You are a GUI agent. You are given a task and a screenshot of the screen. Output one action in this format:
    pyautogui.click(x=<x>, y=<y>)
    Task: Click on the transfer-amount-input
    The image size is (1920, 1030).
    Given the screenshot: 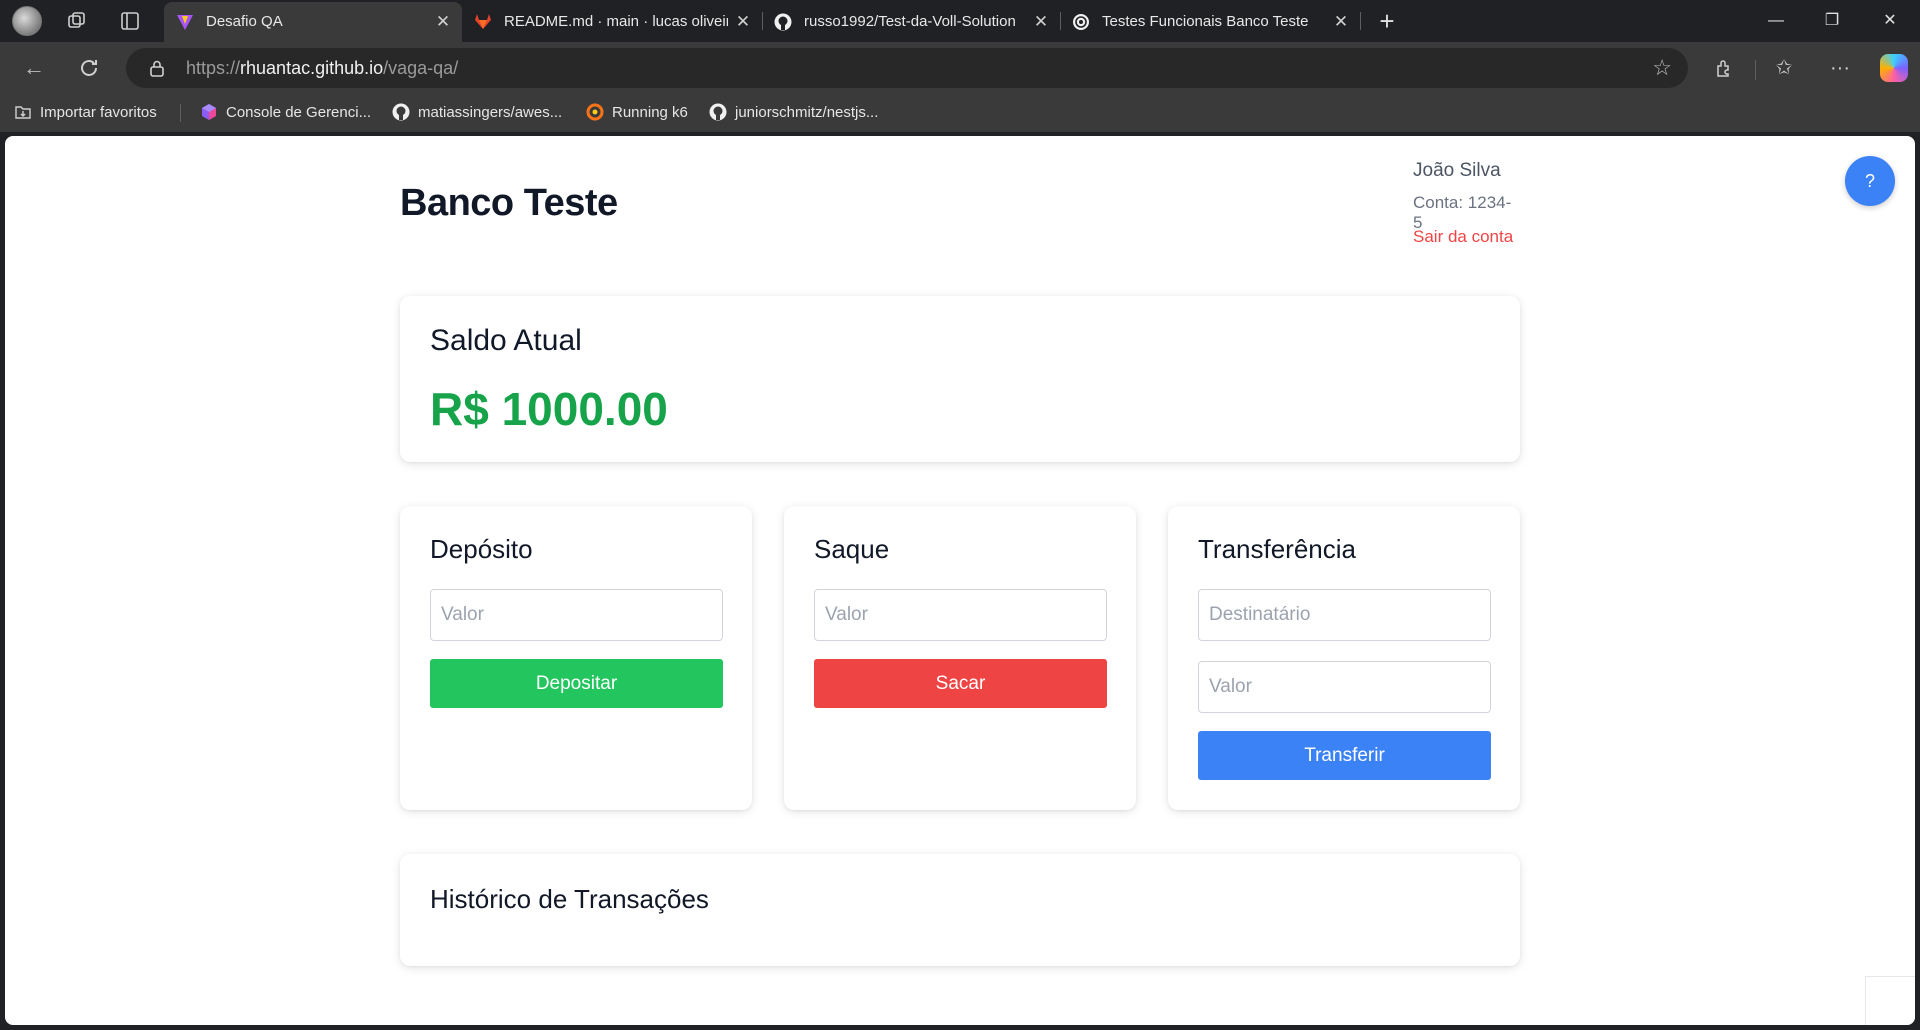 What is the action you would take?
    pyautogui.click(x=1344, y=687)
    